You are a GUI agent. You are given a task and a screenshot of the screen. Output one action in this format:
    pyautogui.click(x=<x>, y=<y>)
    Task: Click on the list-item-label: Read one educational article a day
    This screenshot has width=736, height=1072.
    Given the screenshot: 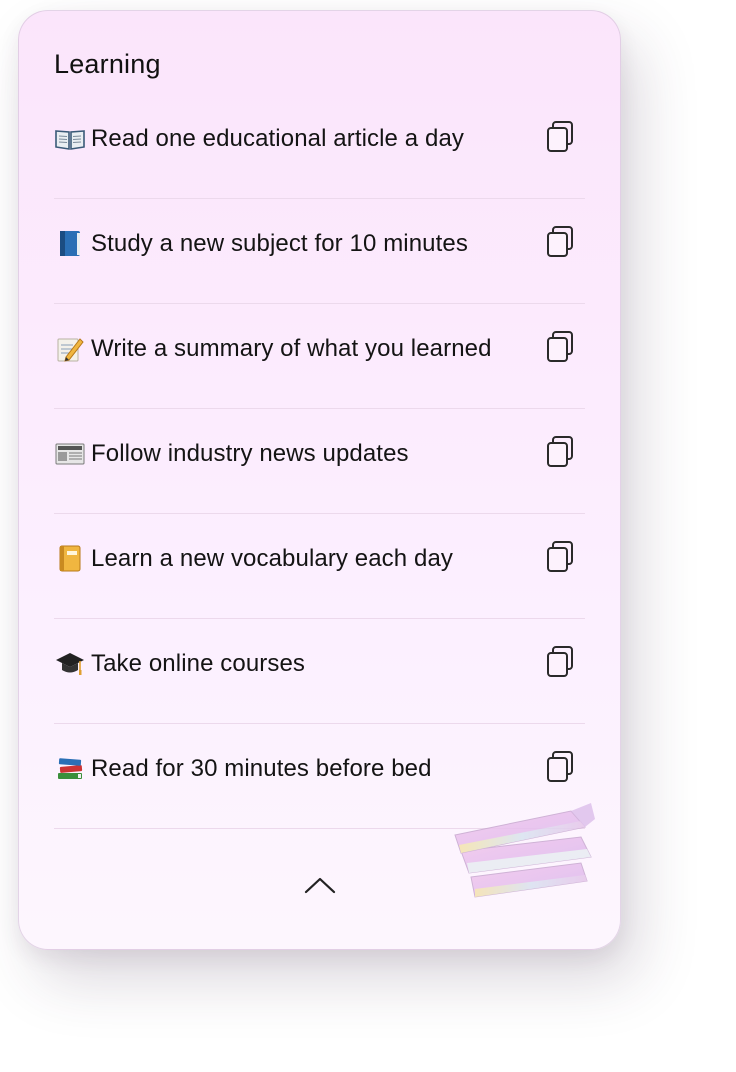 What is the action you would take?
    pyautogui.click(x=277, y=138)
    